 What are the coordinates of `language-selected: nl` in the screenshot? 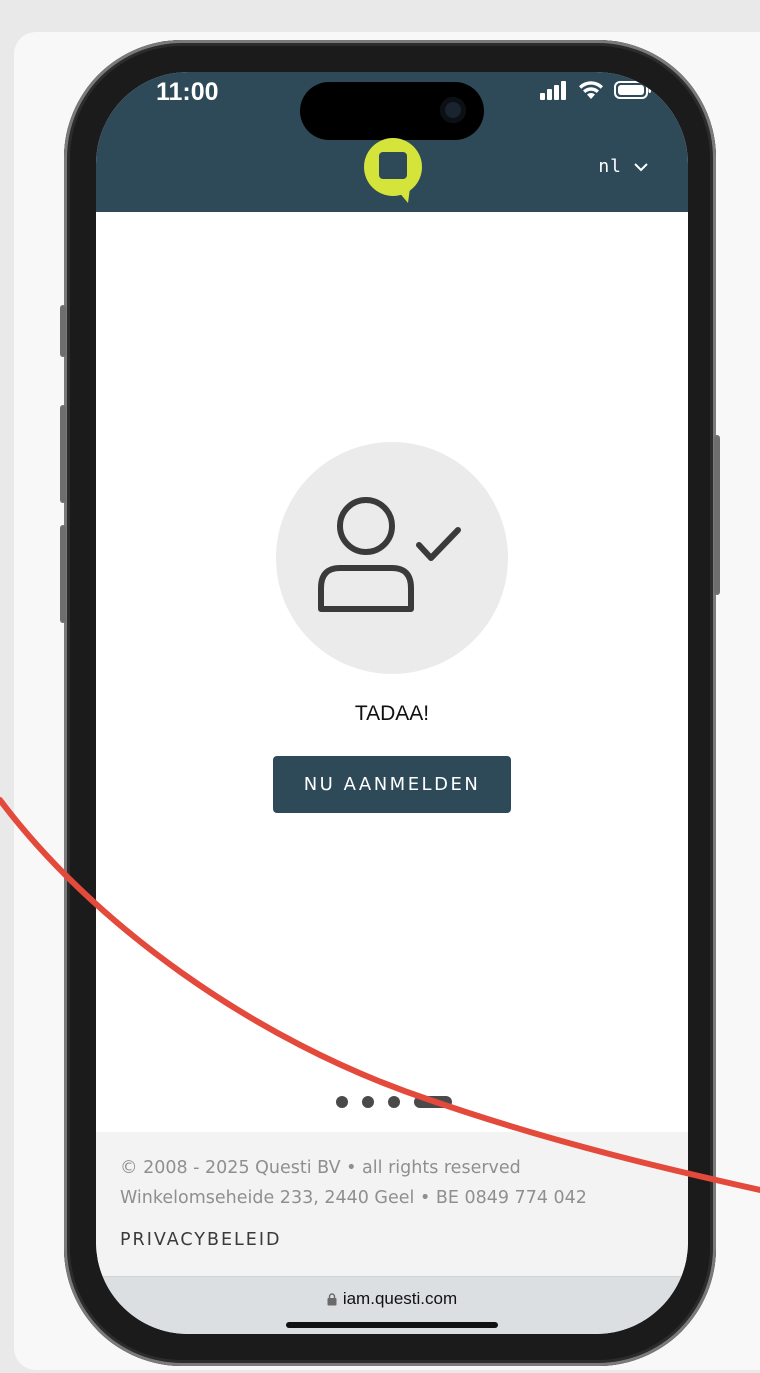 It's located at (610, 166).